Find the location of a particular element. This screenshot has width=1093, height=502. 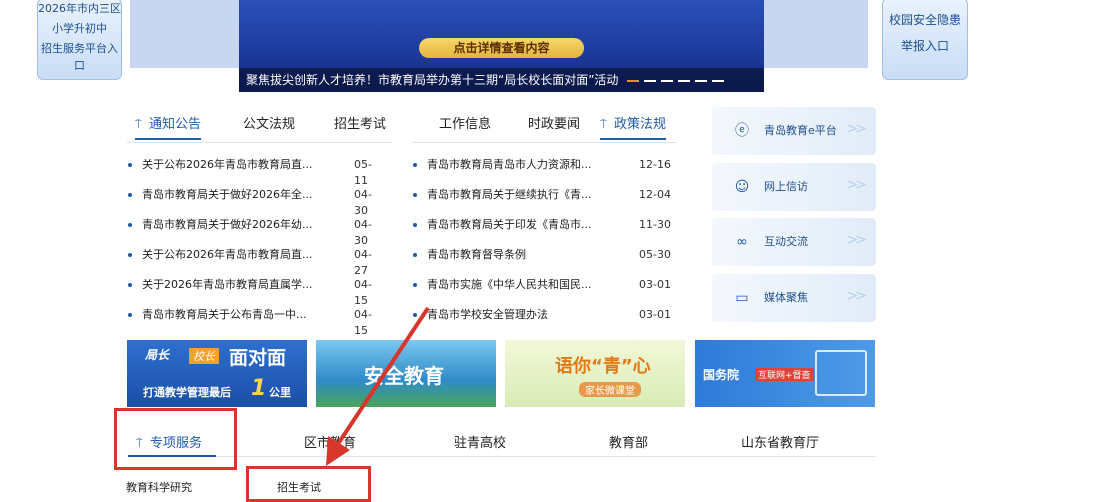

service-label: 青岛教育e平台 is located at coordinates (800, 130).